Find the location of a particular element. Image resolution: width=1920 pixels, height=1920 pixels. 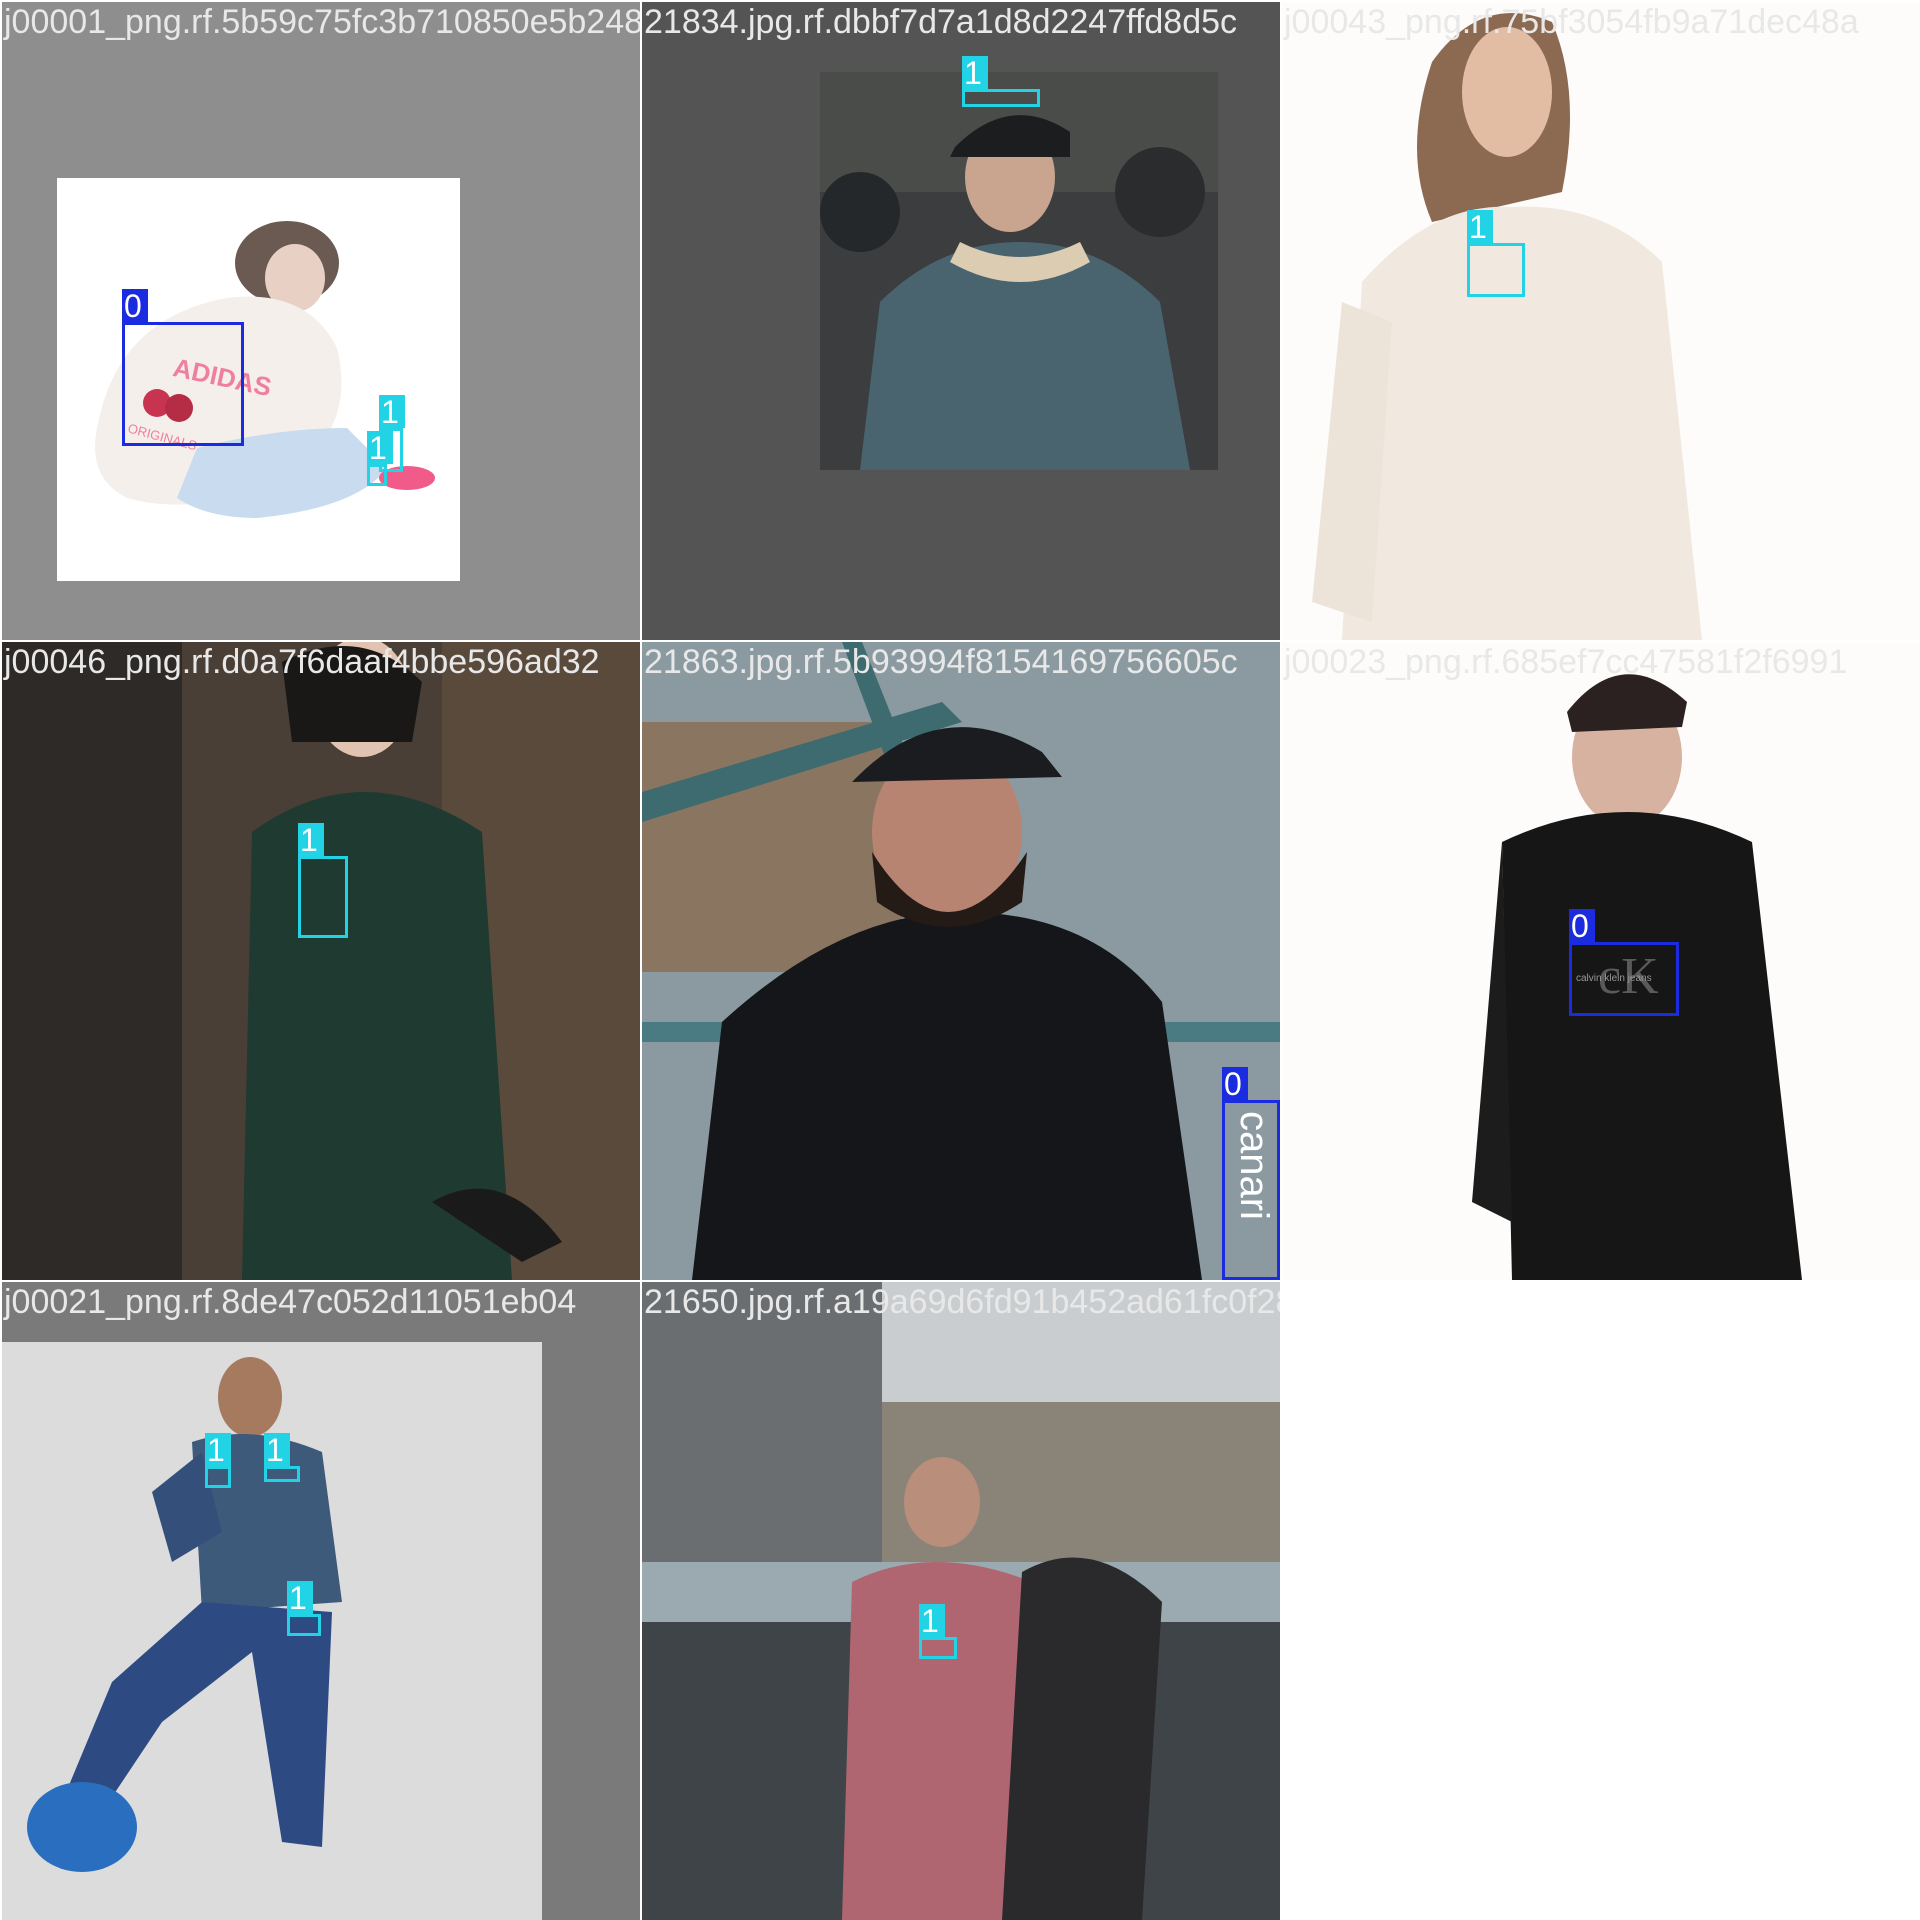

detection-box-0: 0 cK calvin klein jeans is located at coordinates (1624, 962).